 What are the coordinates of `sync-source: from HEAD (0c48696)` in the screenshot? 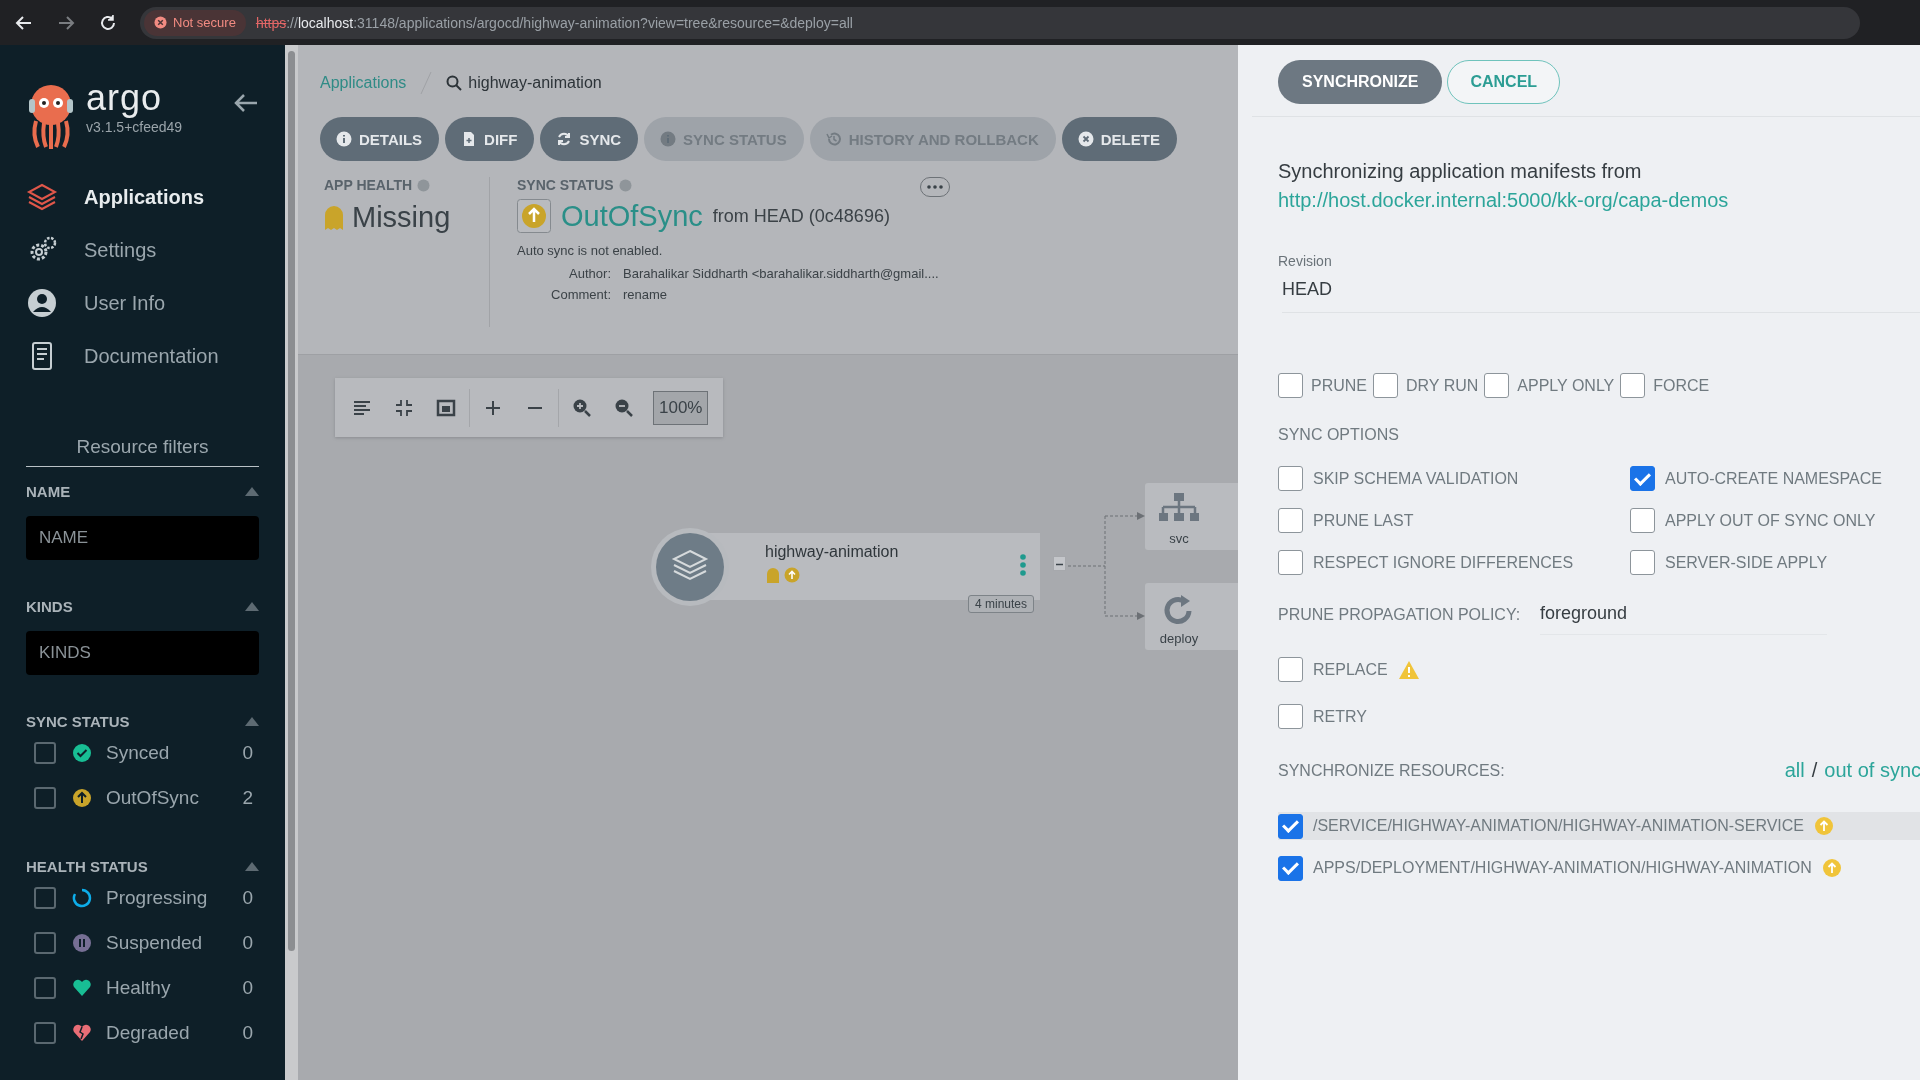 It's located at (801, 216).